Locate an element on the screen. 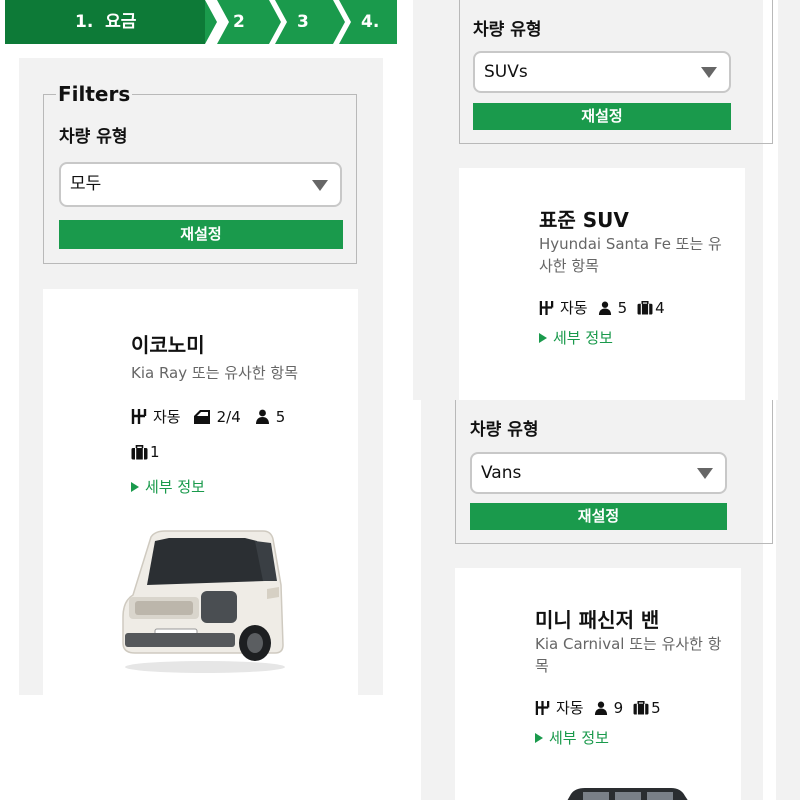  vehicle-type-value: SUVs is located at coordinates (506, 72).